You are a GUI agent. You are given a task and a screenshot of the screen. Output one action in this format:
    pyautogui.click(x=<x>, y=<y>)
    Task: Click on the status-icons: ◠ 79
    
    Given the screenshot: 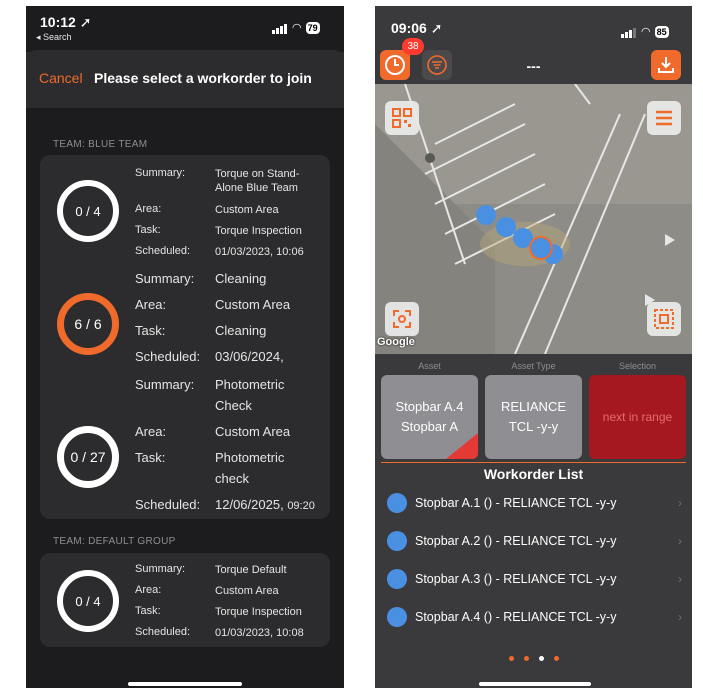 What is the action you would take?
    pyautogui.click(x=296, y=25)
    